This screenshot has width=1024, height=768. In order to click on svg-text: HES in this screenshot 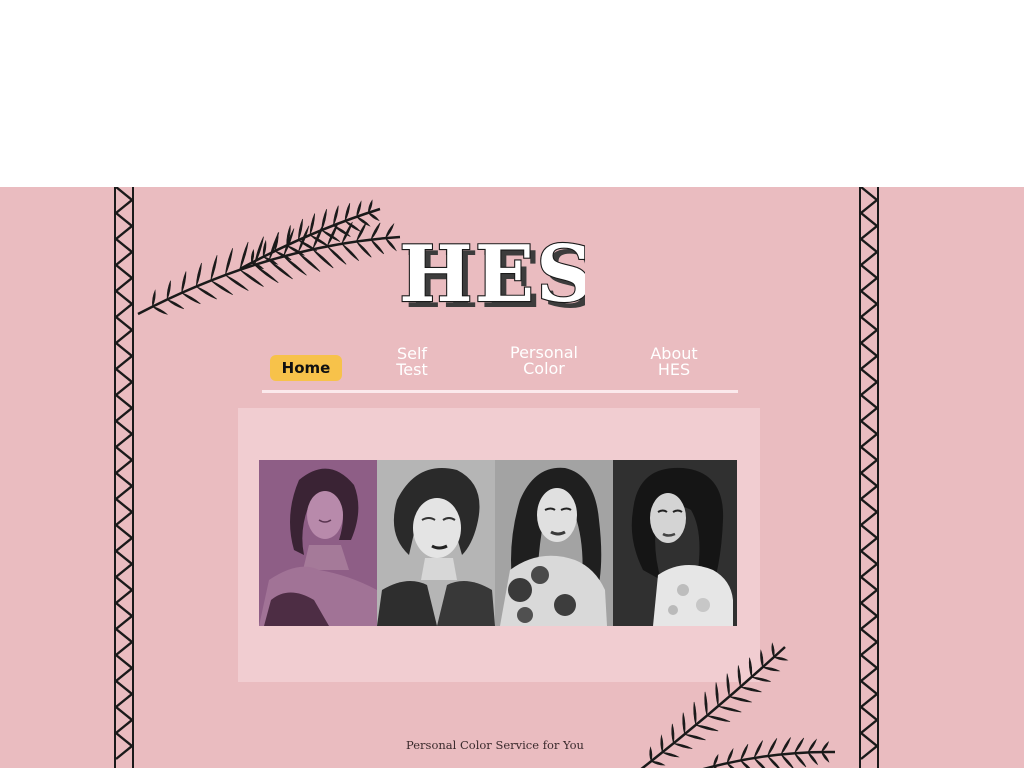, I will do `click(492, 275)`.